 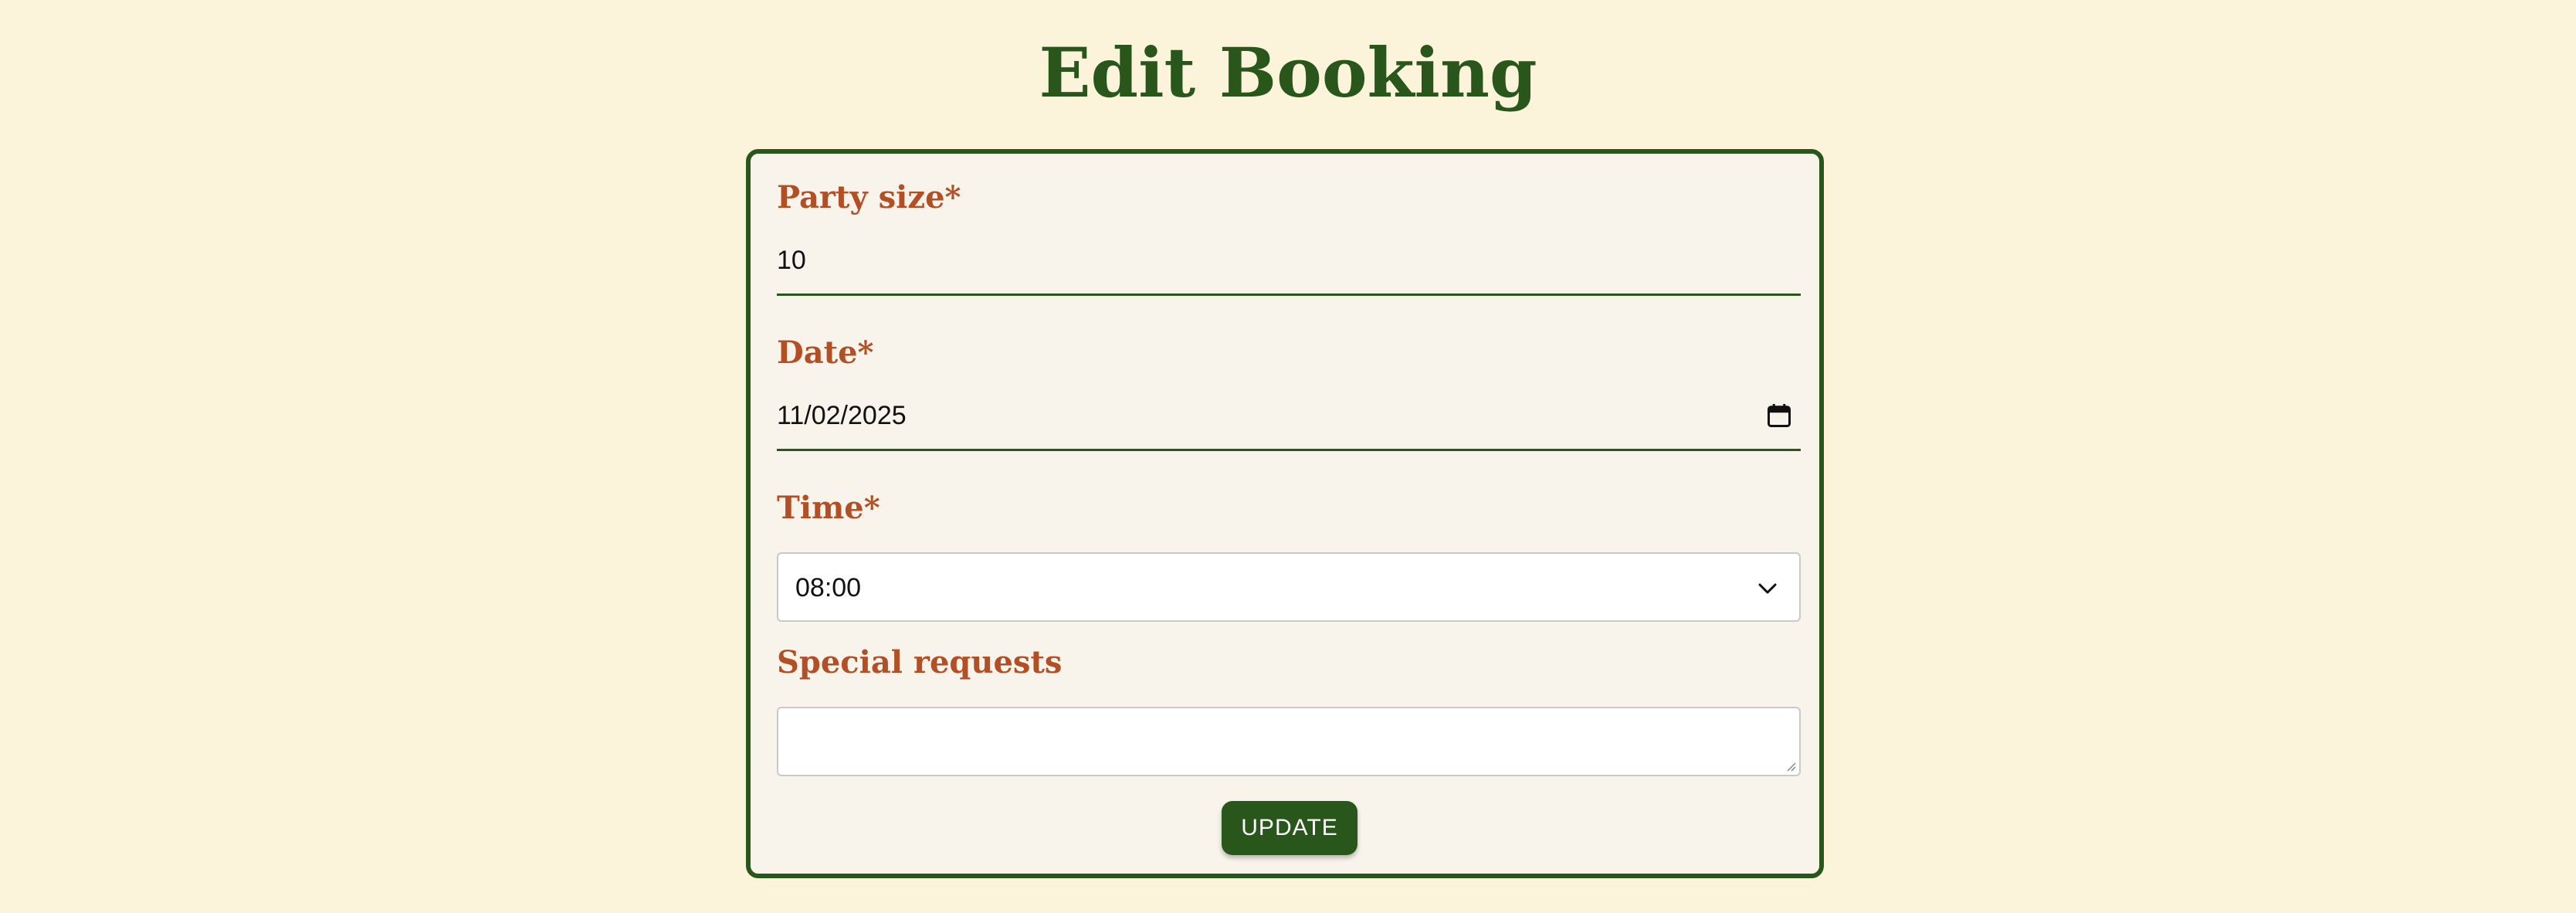 I want to click on update-button: UPDATE, so click(x=1289, y=828).